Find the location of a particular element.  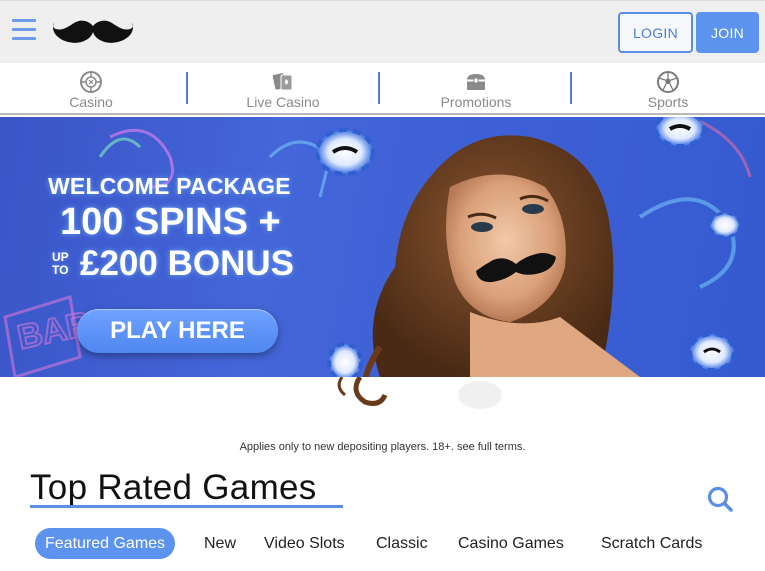

join-button: JOIN is located at coordinates (727, 32).